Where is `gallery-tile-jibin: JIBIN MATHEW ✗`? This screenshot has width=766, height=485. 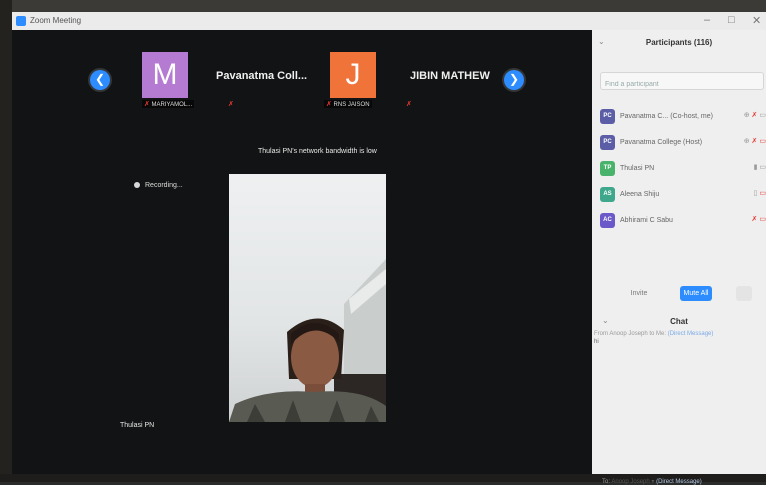
gallery-tile-jibin: JIBIN MATHEW ✗ is located at coordinates (458, 80).